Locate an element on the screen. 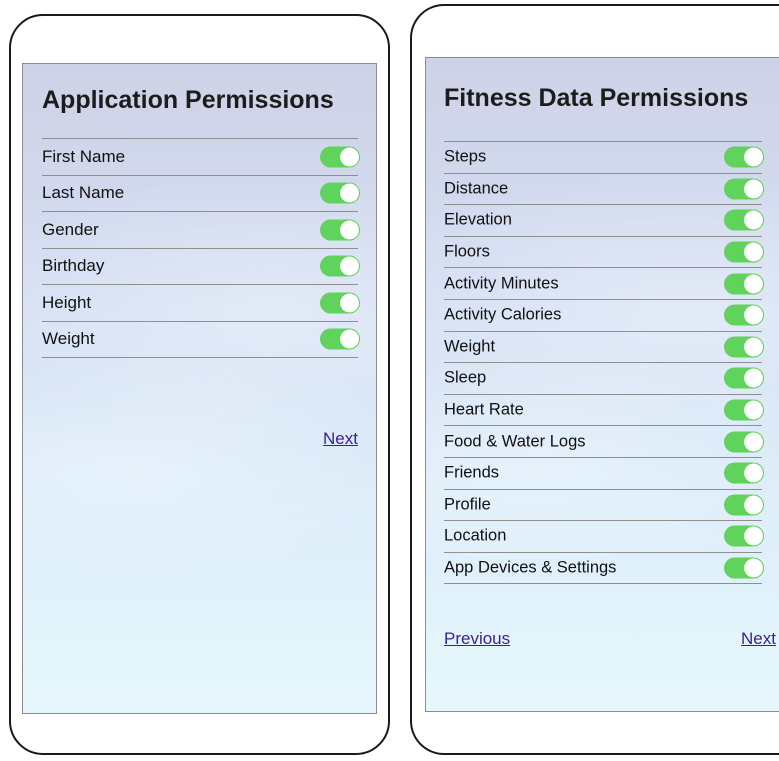  permission-row-food-and-water-logs: Food & Water Logs is located at coordinates (604, 442).